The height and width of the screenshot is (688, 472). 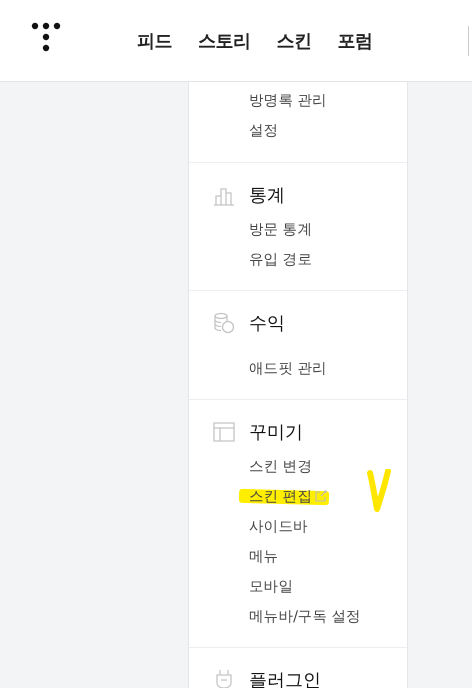 I want to click on check-mark-drawing, so click(x=379, y=491).